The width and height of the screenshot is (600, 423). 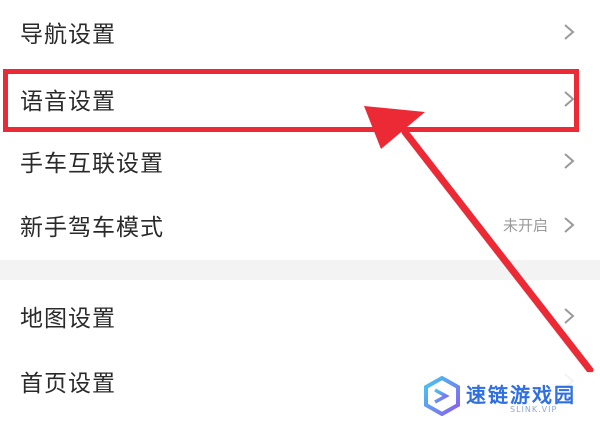 What do you see at coordinates (442, 396) in the screenshot?
I see `watermark-logo-icon` at bounding box center [442, 396].